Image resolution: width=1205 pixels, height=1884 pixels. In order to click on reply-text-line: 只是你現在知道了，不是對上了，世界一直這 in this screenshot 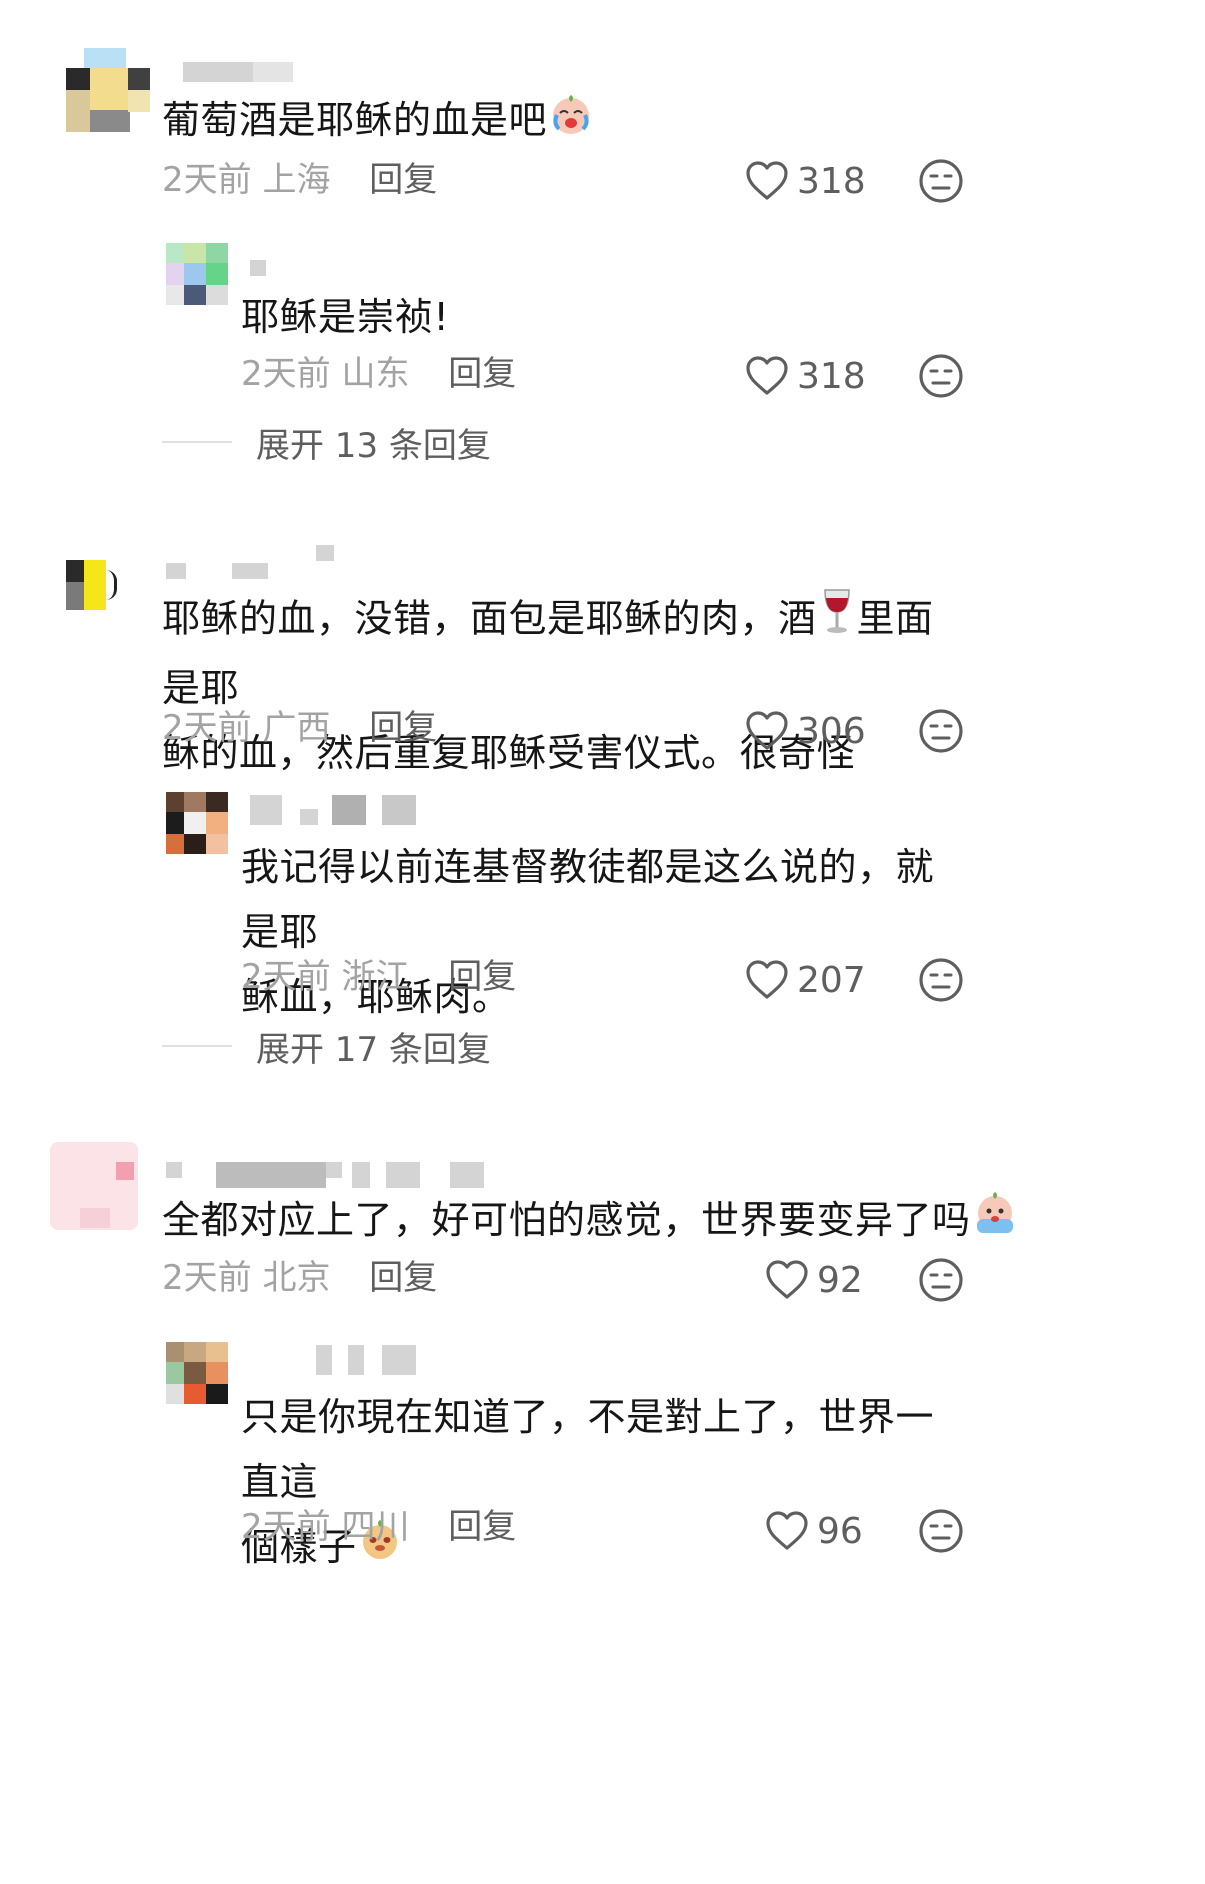, I will do `click(588, 1449)`.